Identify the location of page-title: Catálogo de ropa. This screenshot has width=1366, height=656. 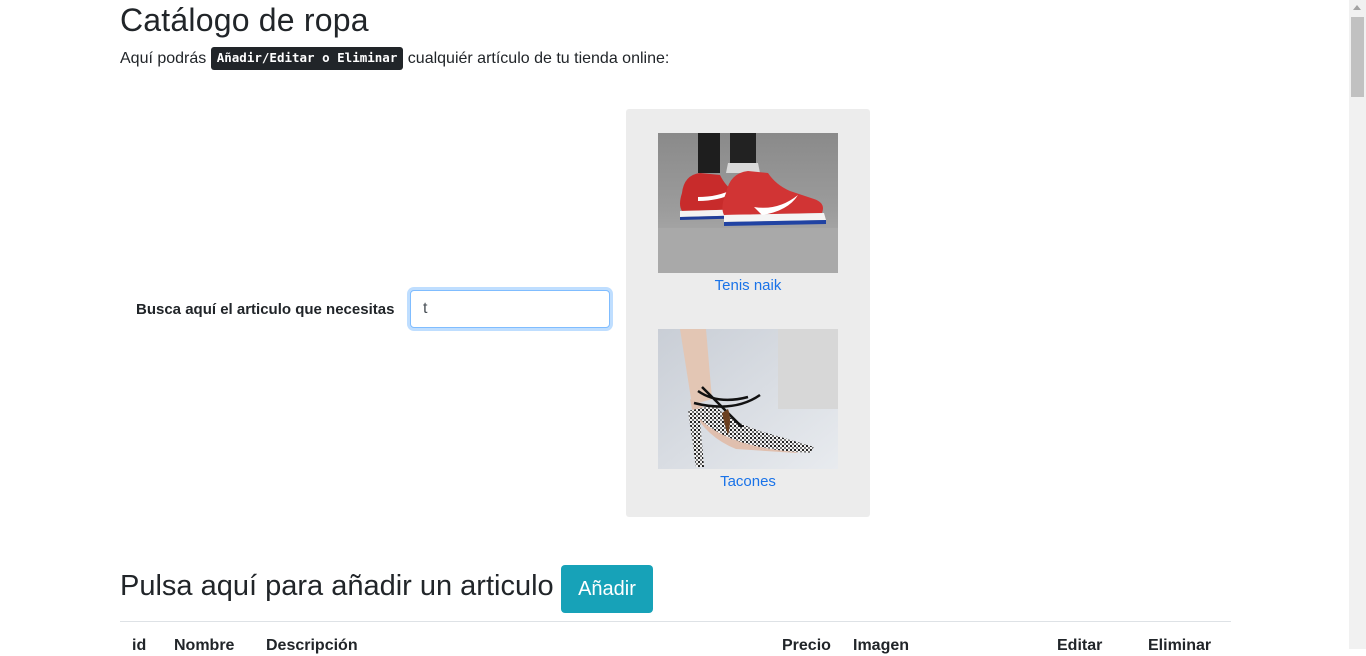
(244, 20).